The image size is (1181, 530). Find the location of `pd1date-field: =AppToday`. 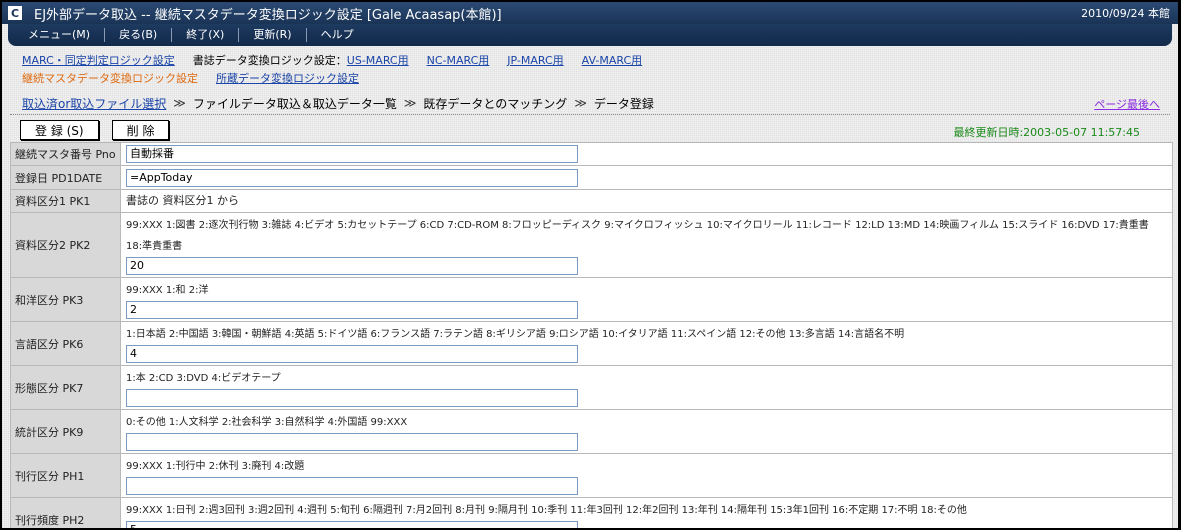

pd1date-field: =AppToday is located at coordinates (352, 177).